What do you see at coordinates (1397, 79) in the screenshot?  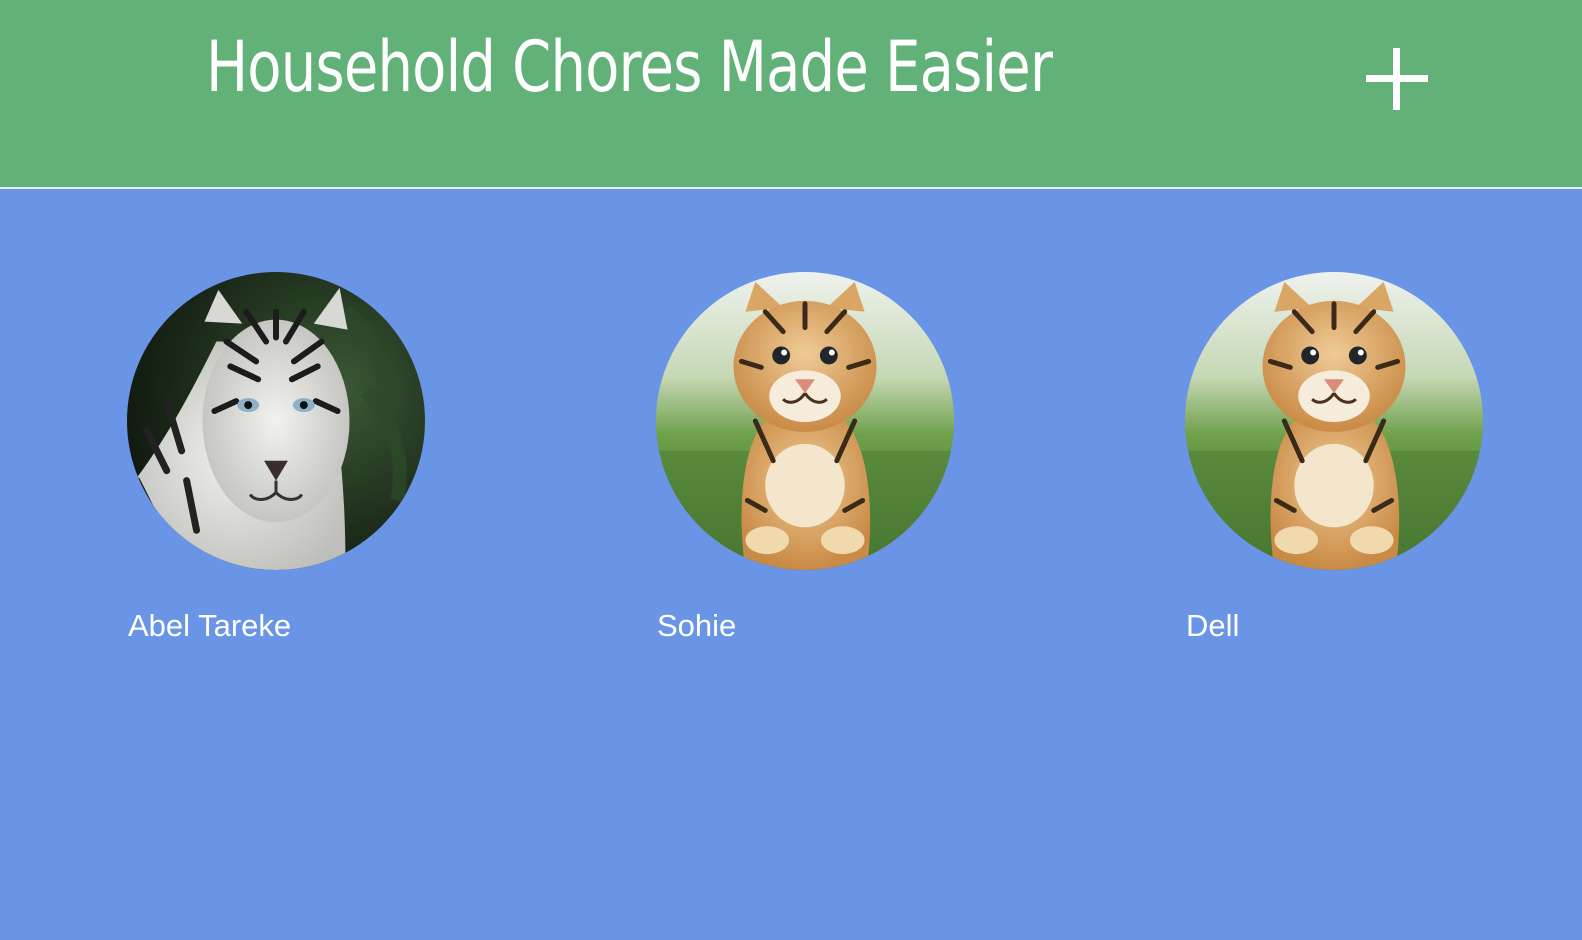 I see `add-member-button` at bounding box center [1397, 79].